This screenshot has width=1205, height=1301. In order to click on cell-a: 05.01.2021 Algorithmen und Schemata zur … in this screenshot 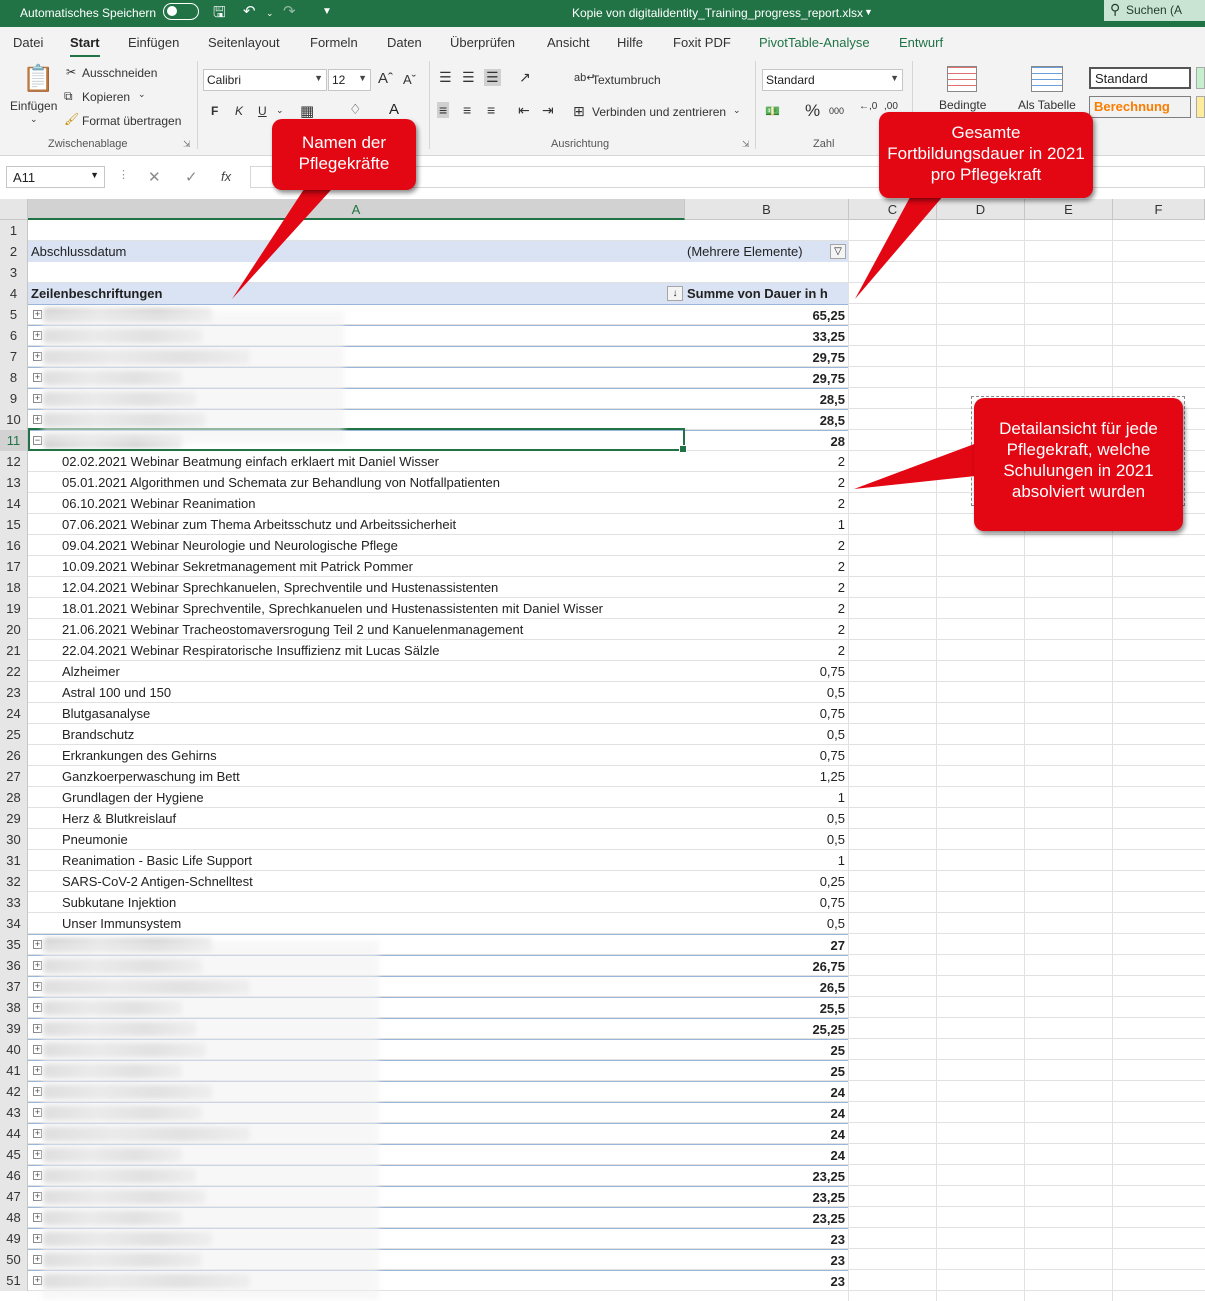, I will do `click(356, 482)`.